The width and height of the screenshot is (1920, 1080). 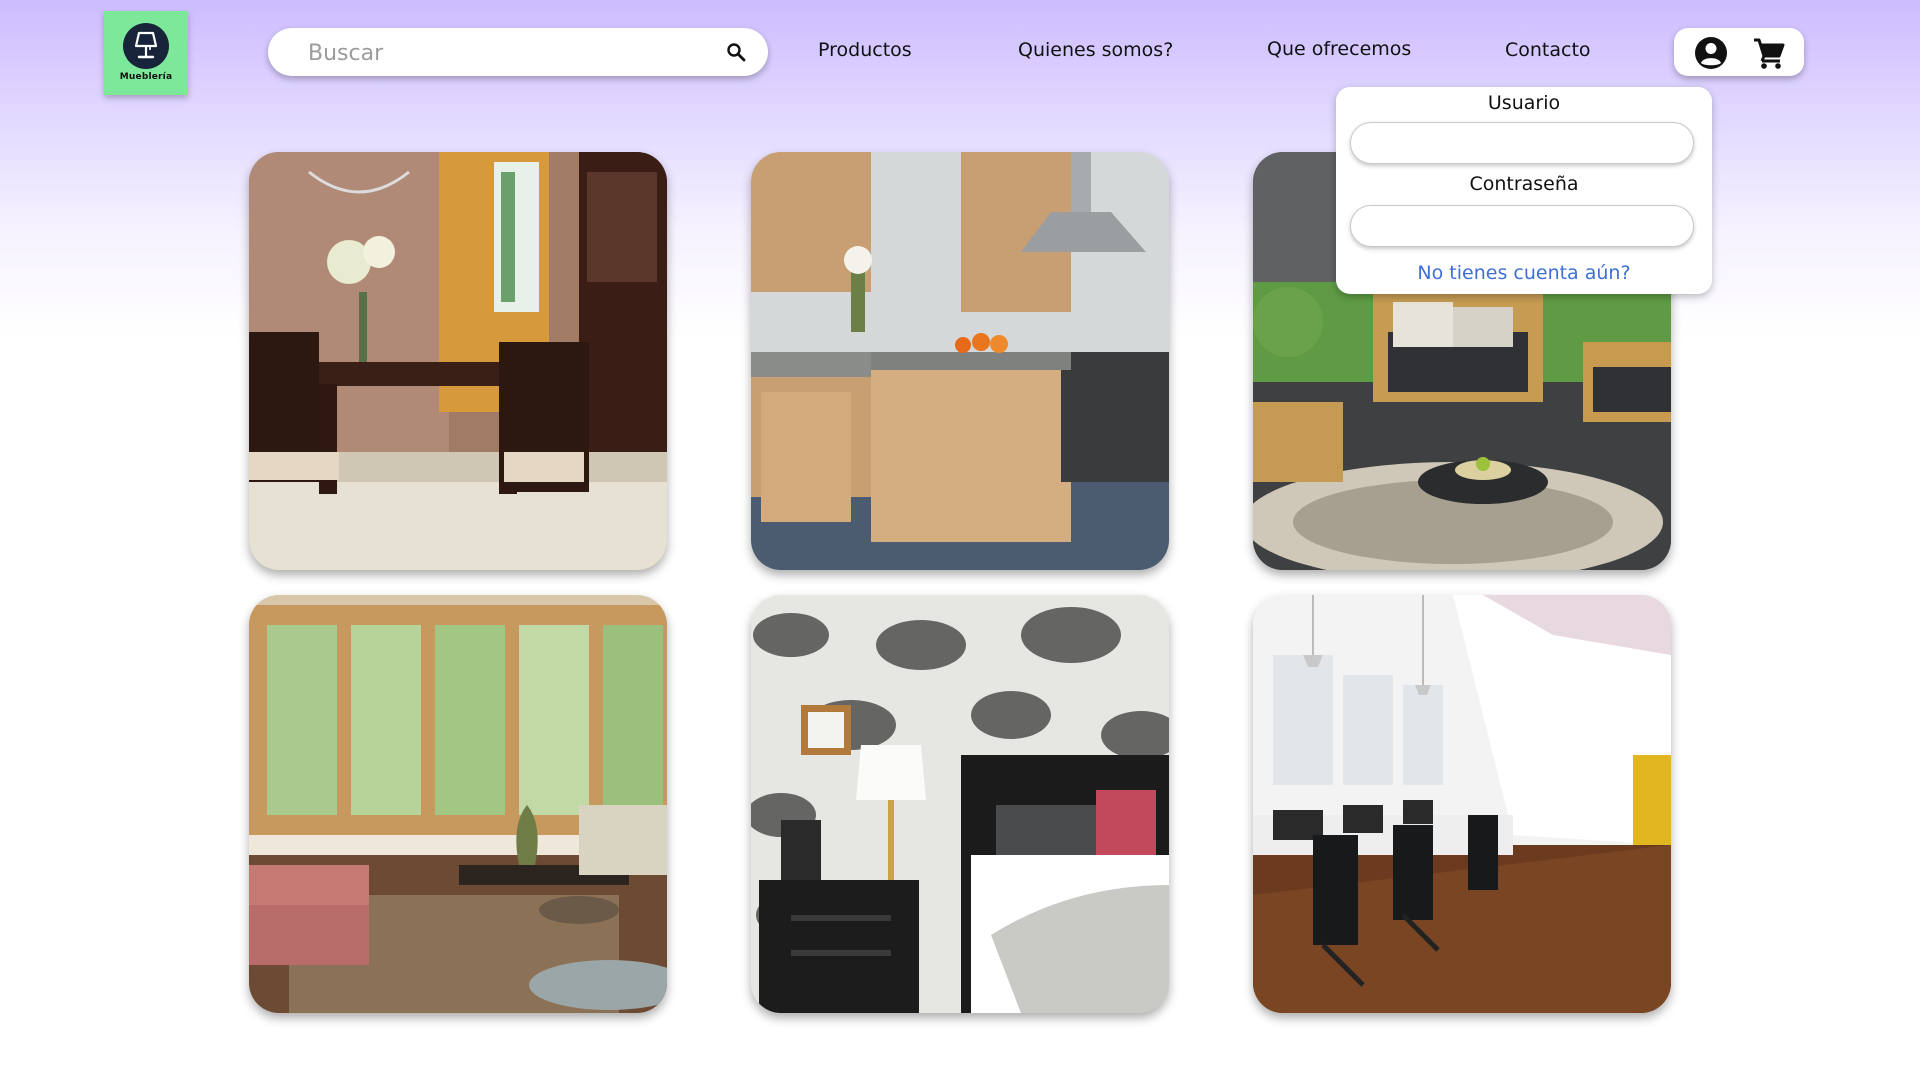 I want to click on gallery-tile-bedroom, so click(x=960, y=804).